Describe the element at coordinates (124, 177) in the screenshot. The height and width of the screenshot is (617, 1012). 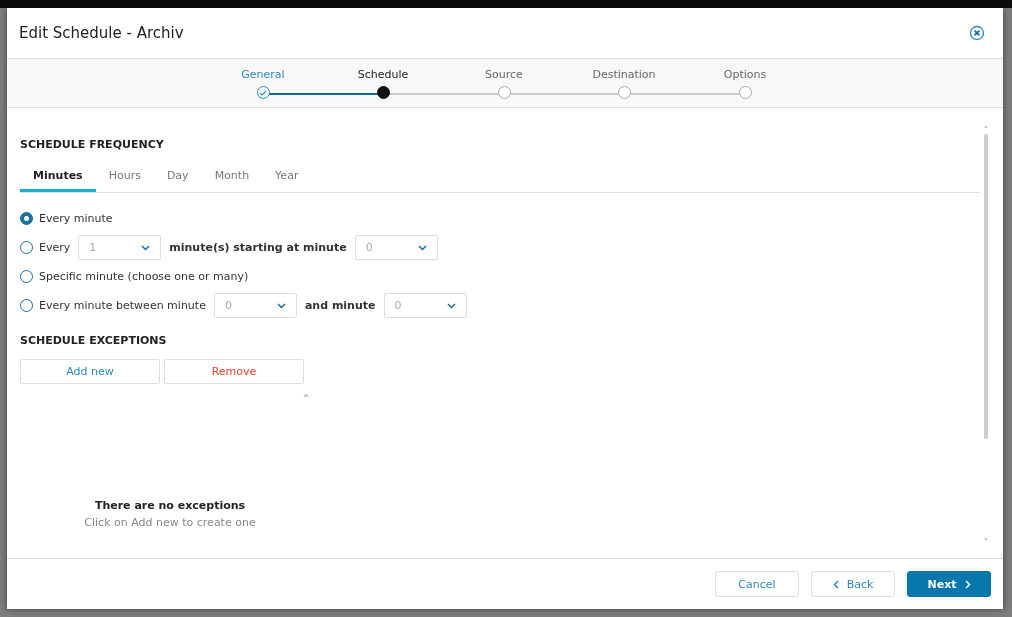
I see `tab: Hours` at that location.